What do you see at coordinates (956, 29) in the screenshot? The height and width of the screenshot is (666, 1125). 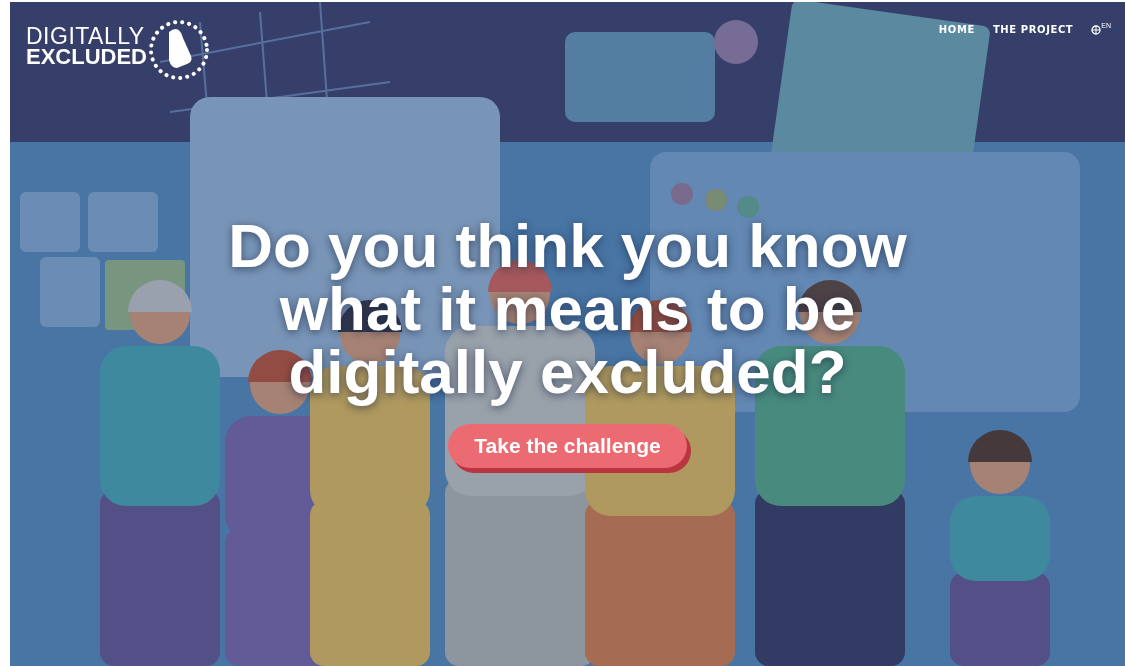 I see `nav-link: HOME` at bounding box center [956, 29].